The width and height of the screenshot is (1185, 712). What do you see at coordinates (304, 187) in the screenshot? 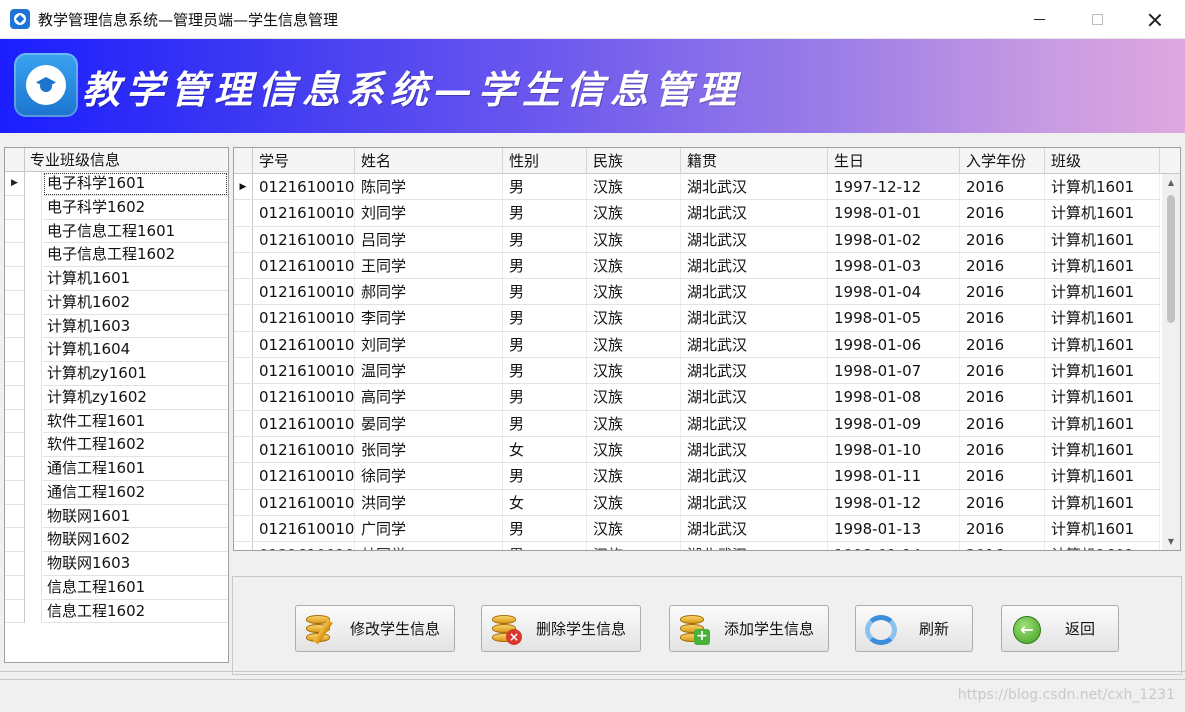
I see `table-cell: 0121610010101` at bounding box center [304, 187].